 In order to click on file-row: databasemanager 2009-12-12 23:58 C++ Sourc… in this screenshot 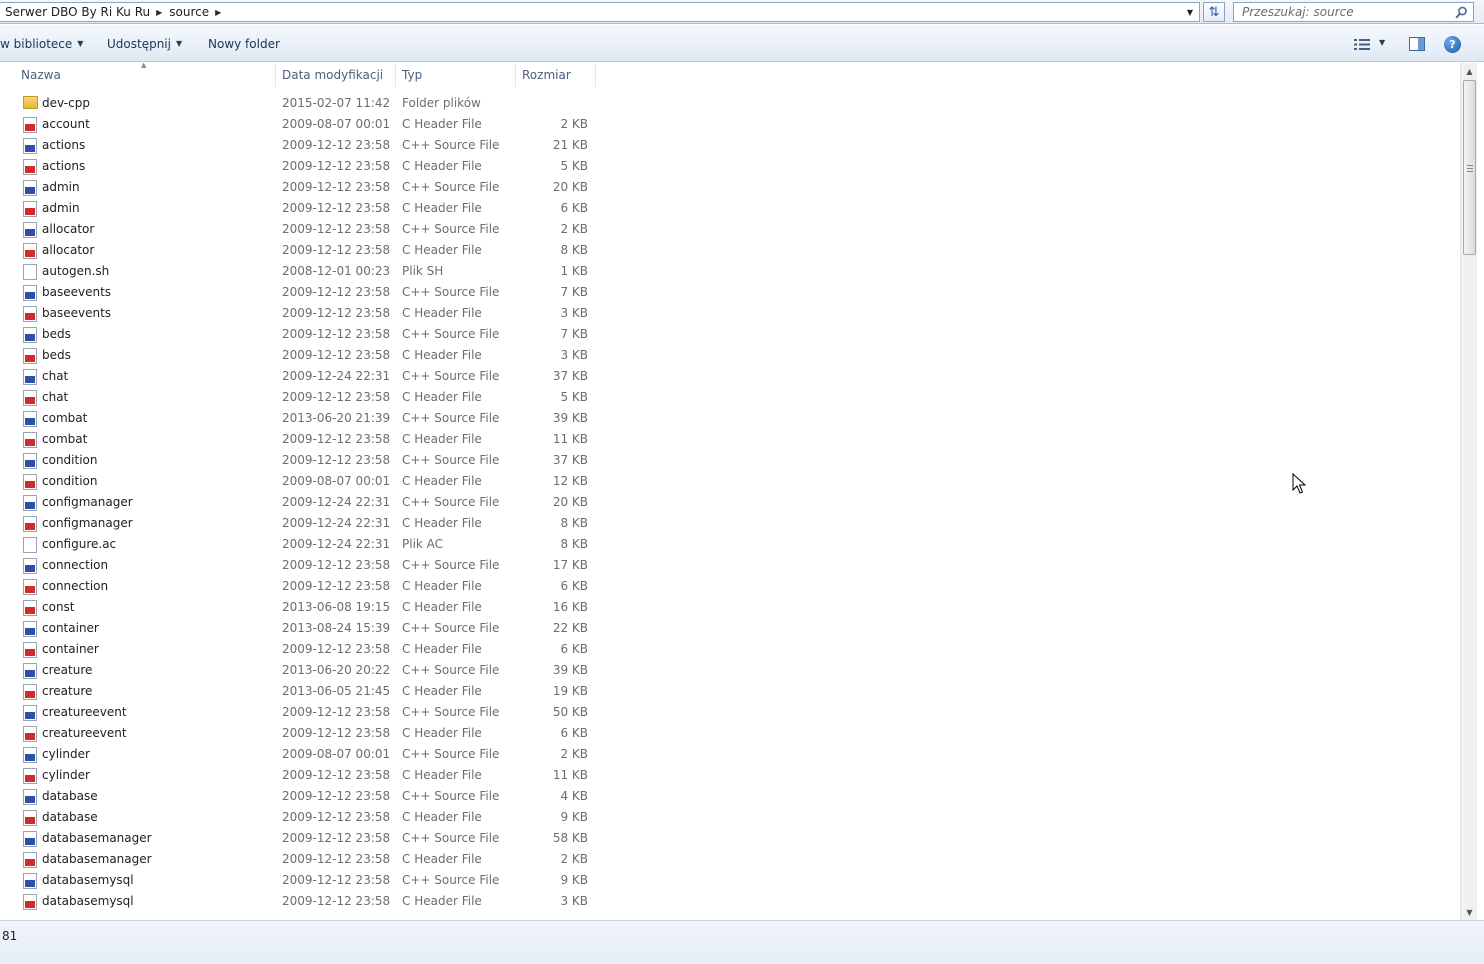, I will do `click(730, 838)`.